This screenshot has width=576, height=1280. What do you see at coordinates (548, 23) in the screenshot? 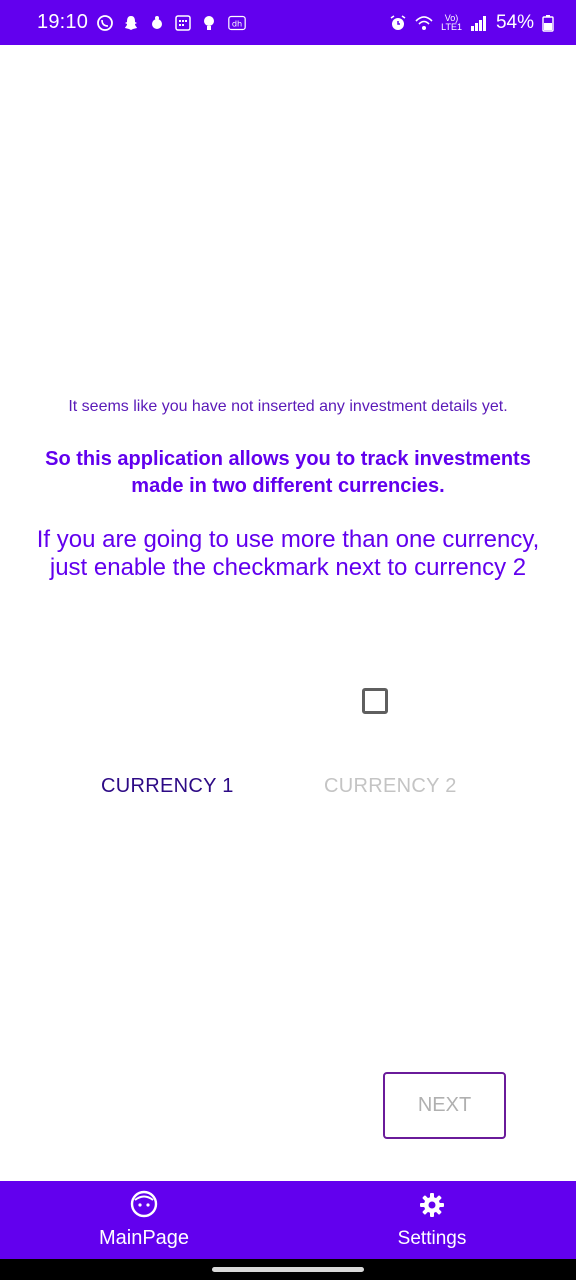
I see `battery-icon` at bounding box center [548, 23].